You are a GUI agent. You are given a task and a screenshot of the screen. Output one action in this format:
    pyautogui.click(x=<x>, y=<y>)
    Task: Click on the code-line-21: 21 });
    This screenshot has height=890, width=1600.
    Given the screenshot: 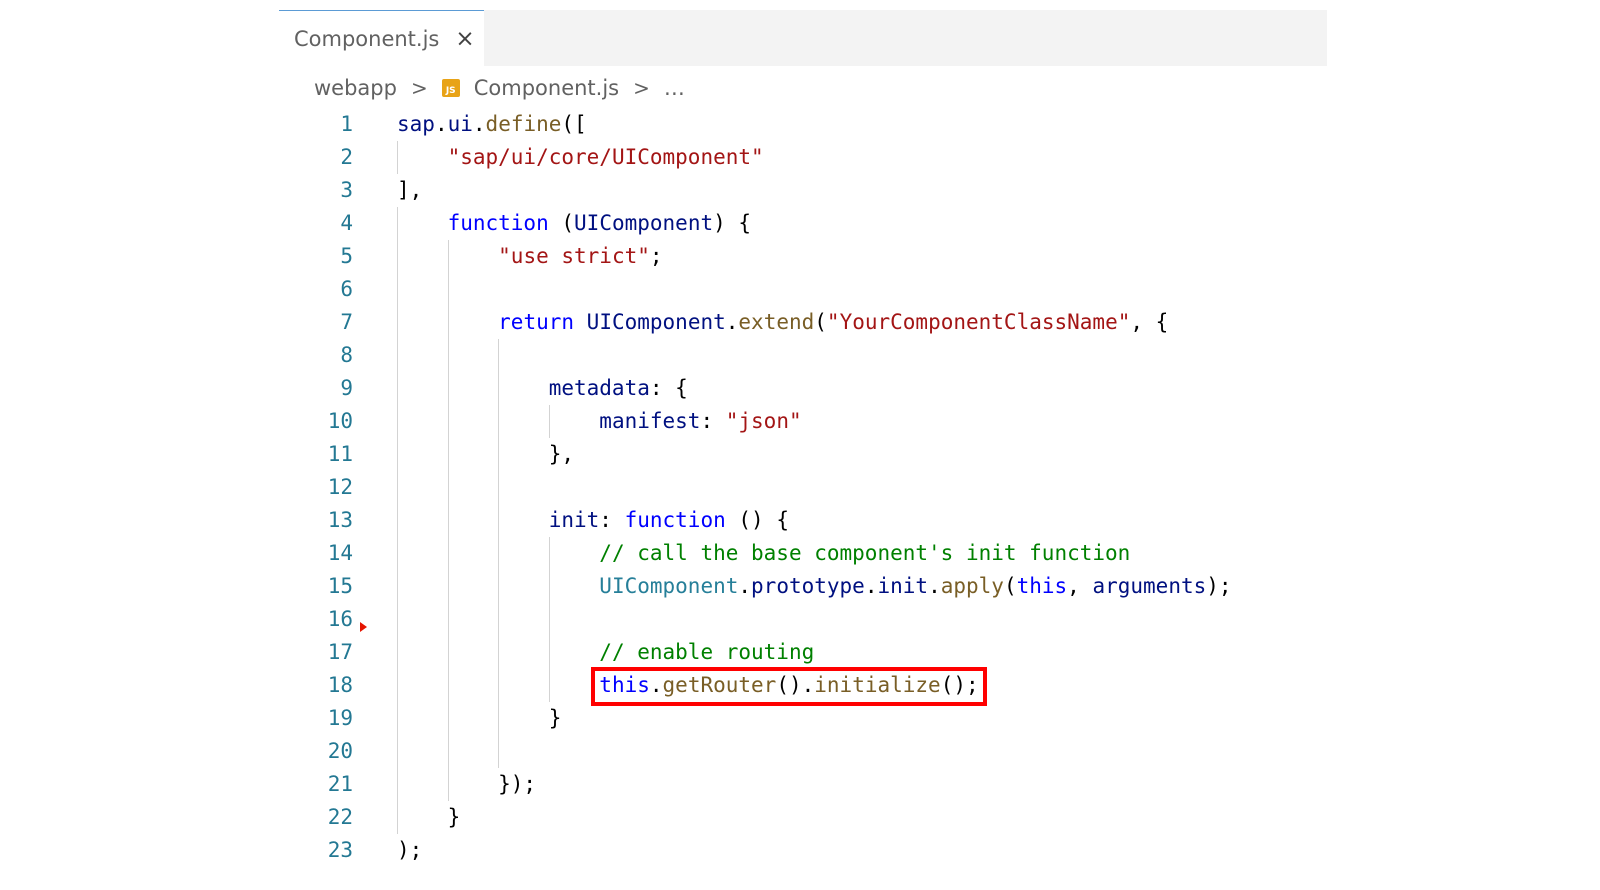 What is the action you would take?
    pyautogui.click(x=803, y=784)
    